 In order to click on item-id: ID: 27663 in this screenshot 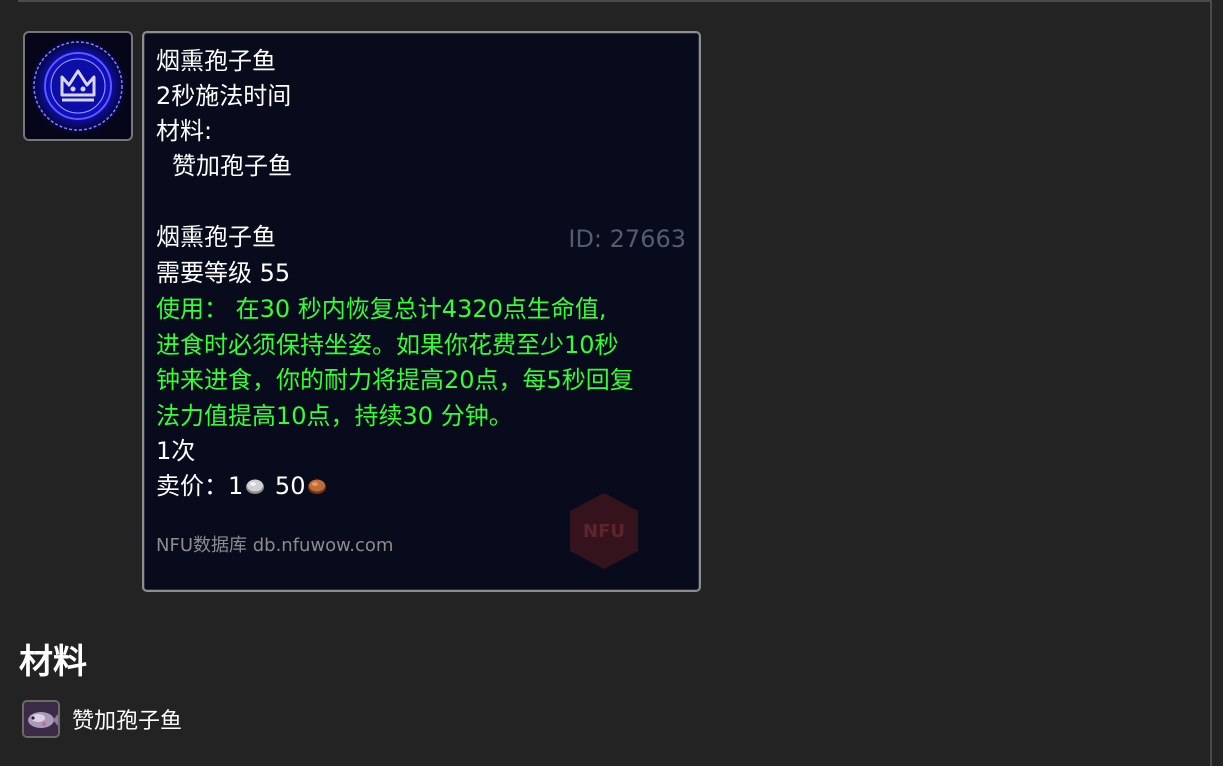, I will do `click(627, 239)`.